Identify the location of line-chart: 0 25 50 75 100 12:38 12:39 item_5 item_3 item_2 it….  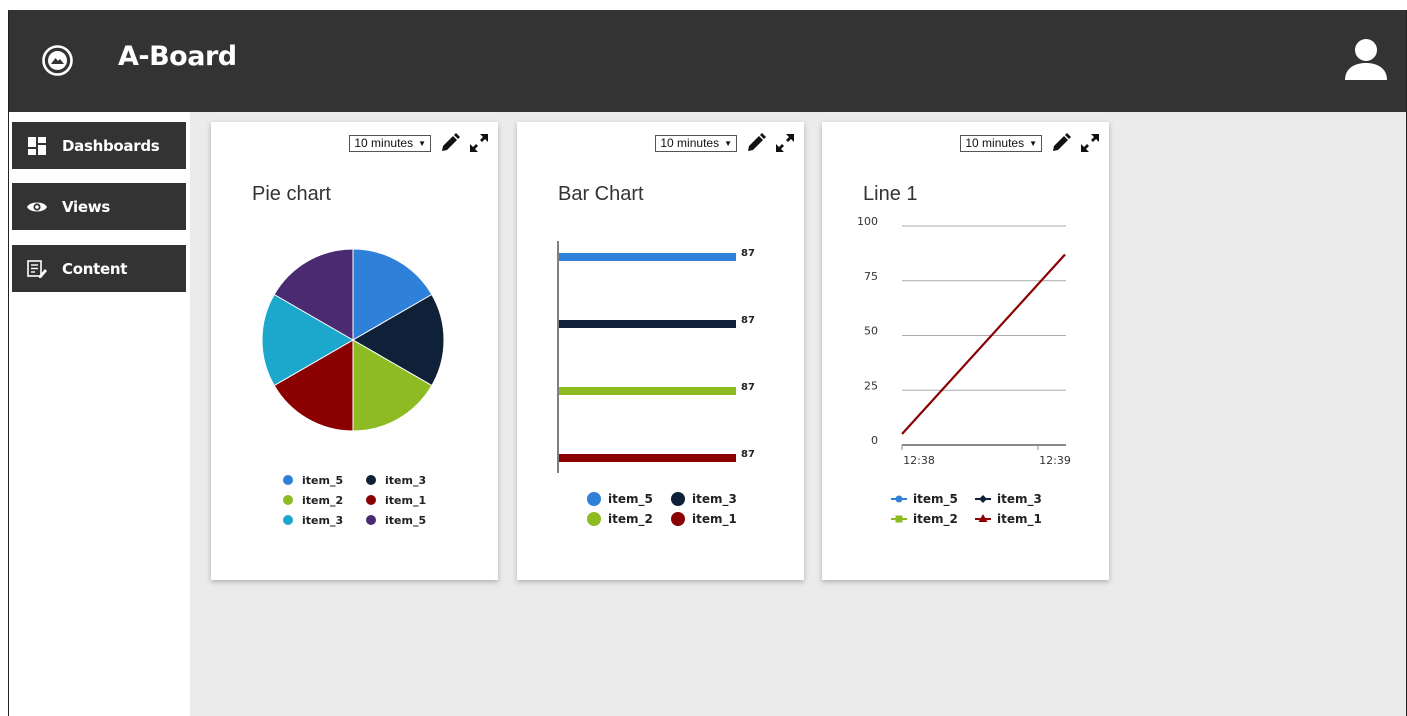
(964, 371).